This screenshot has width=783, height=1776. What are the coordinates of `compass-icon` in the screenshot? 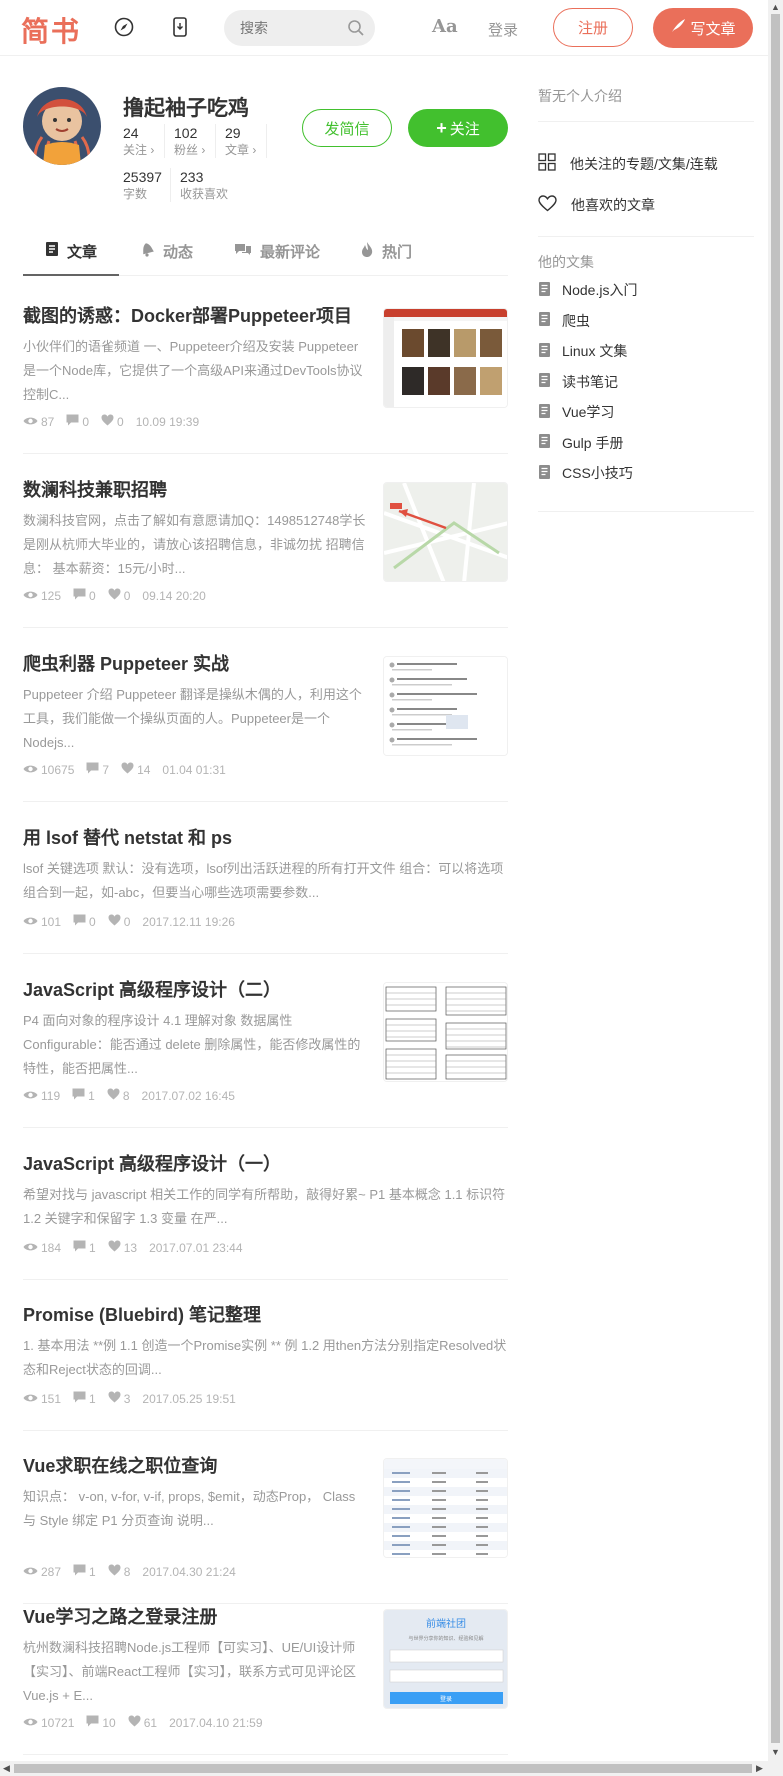 It's located at (124, 27).